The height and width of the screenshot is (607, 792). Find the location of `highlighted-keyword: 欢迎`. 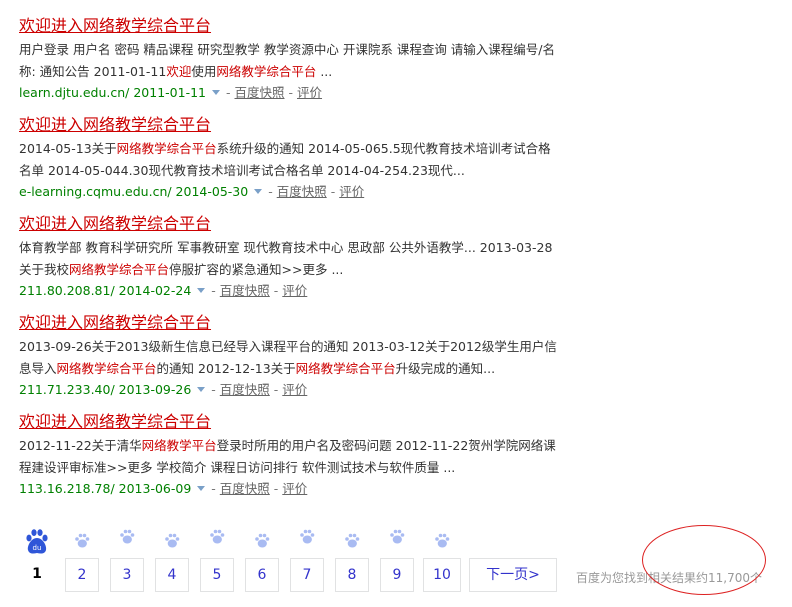

highlighted-keyword: 欢迎 is located at coordinates (179, 71).